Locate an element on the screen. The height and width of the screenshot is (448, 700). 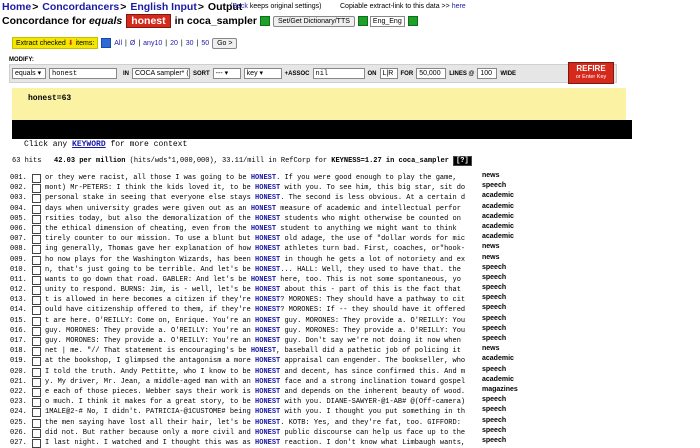
breadcrumb-english-input: English Input is located at coordinates (163, 7).